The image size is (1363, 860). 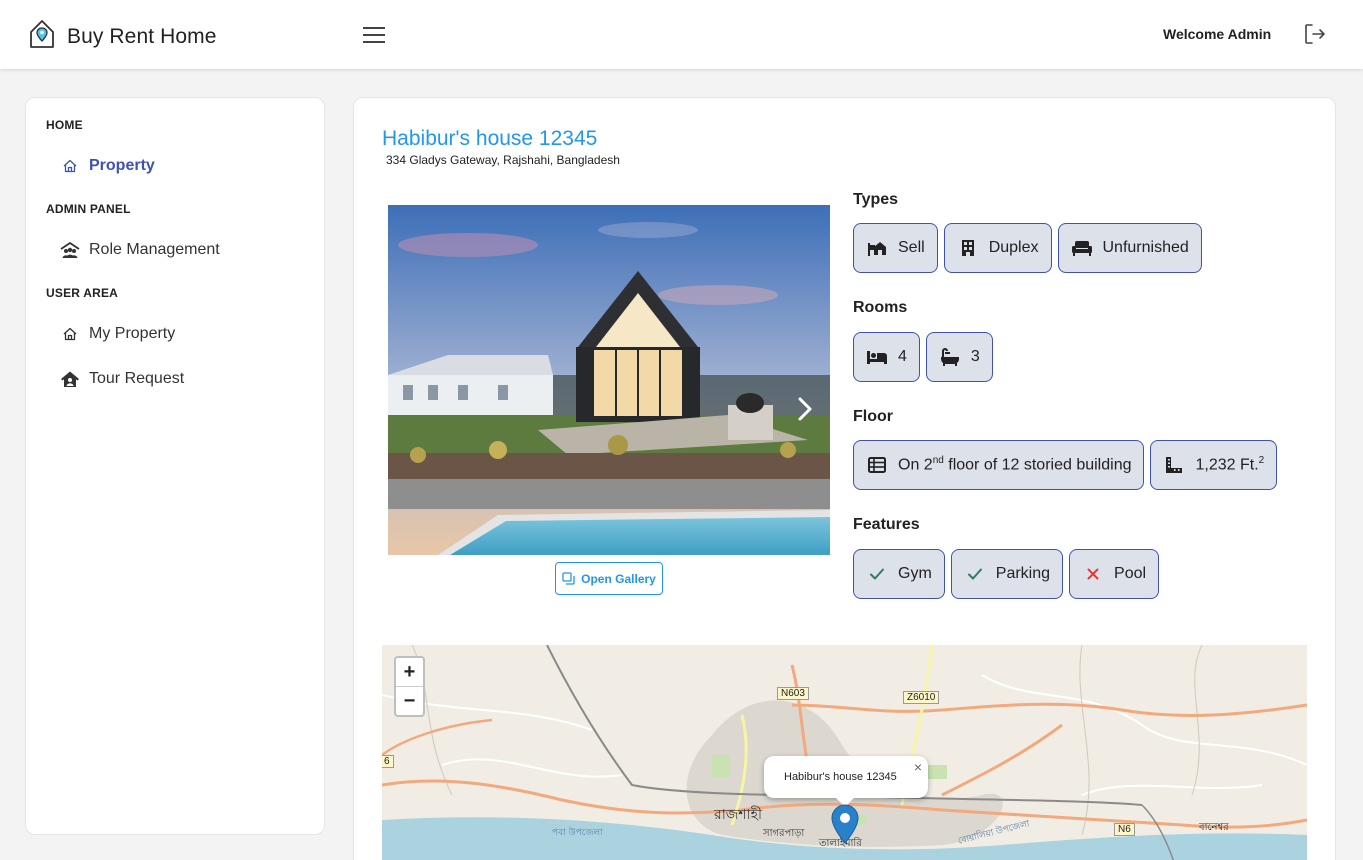 What do you see at coordinates (388, 761) in the screenshot?
I see `road-label-6: 6` at bounding box center [388, 761].